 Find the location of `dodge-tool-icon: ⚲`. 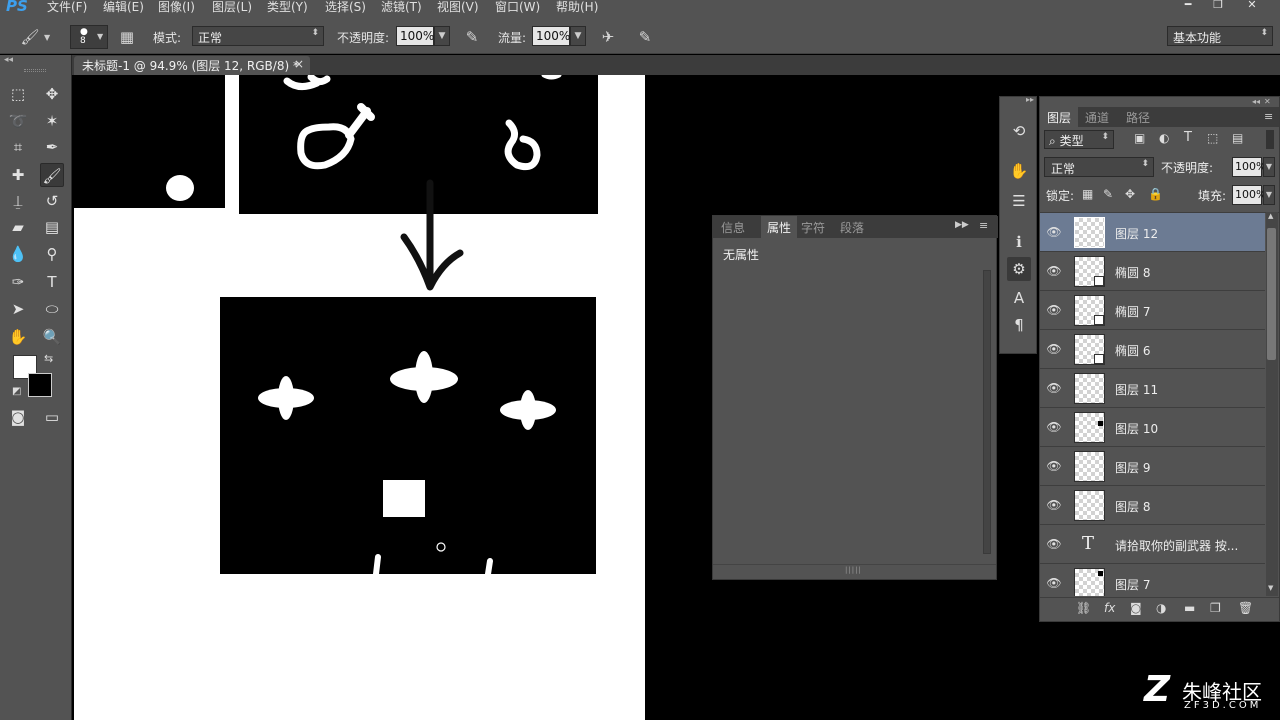

dodge-tool-icon: ⚲ is located at coordinates (52, 254).